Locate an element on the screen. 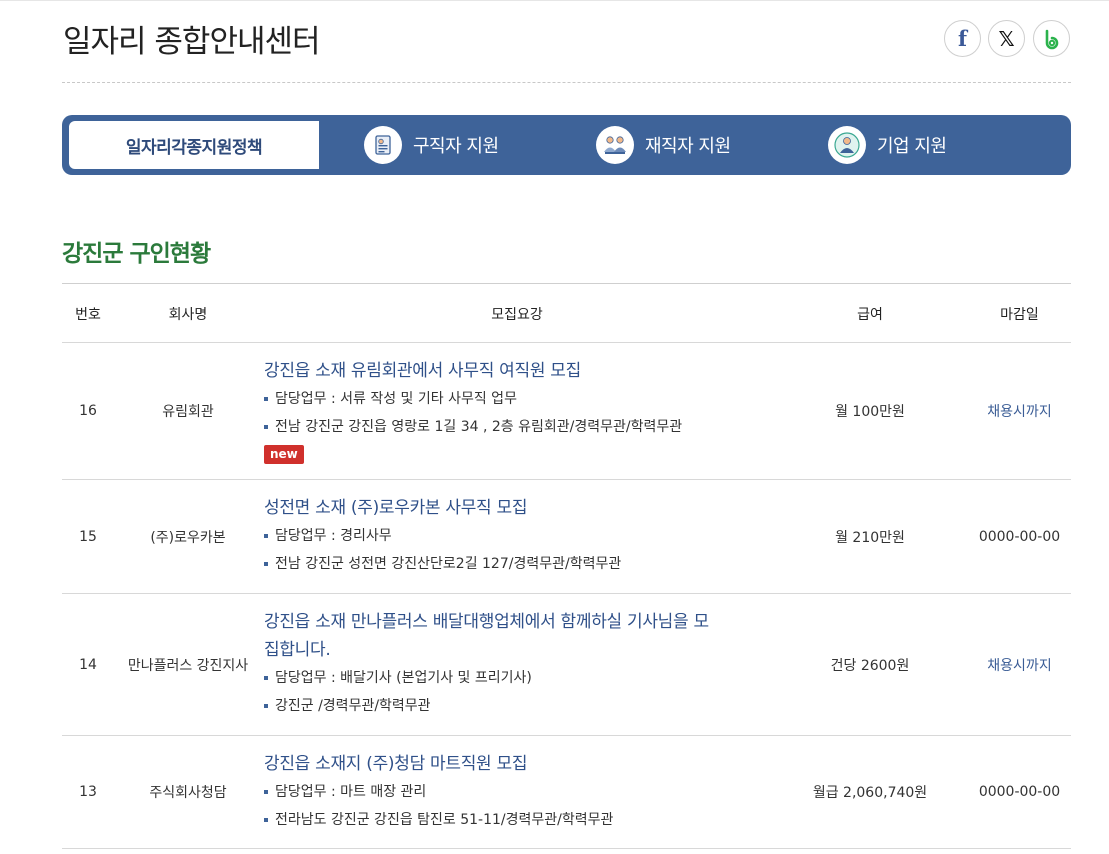 This screenshot has width=1109, height=854. row-salary: 월 100만원 is located at coordinates (870, 412).